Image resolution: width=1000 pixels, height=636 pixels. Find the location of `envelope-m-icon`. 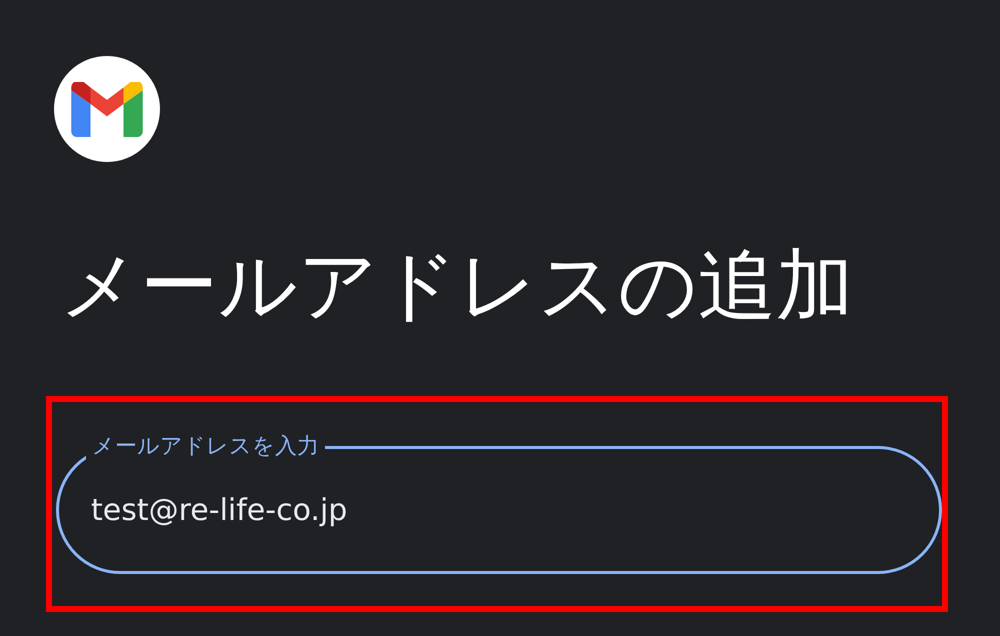

envelope-m-icon is located at coordinates (107, 109).